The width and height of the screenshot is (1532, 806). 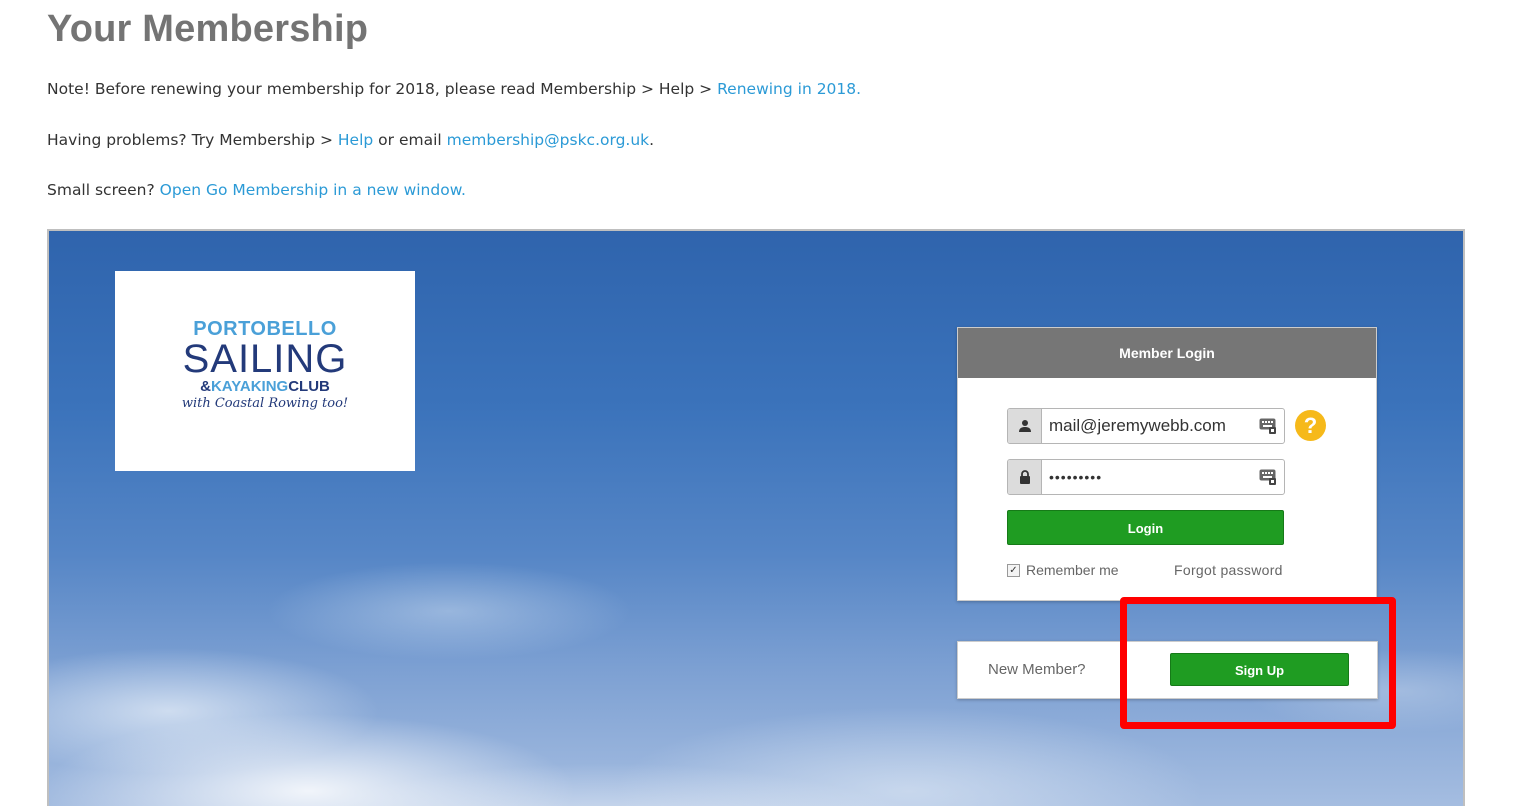 I want to click on problems-note-suffix: ., so click(x=652, y=140).